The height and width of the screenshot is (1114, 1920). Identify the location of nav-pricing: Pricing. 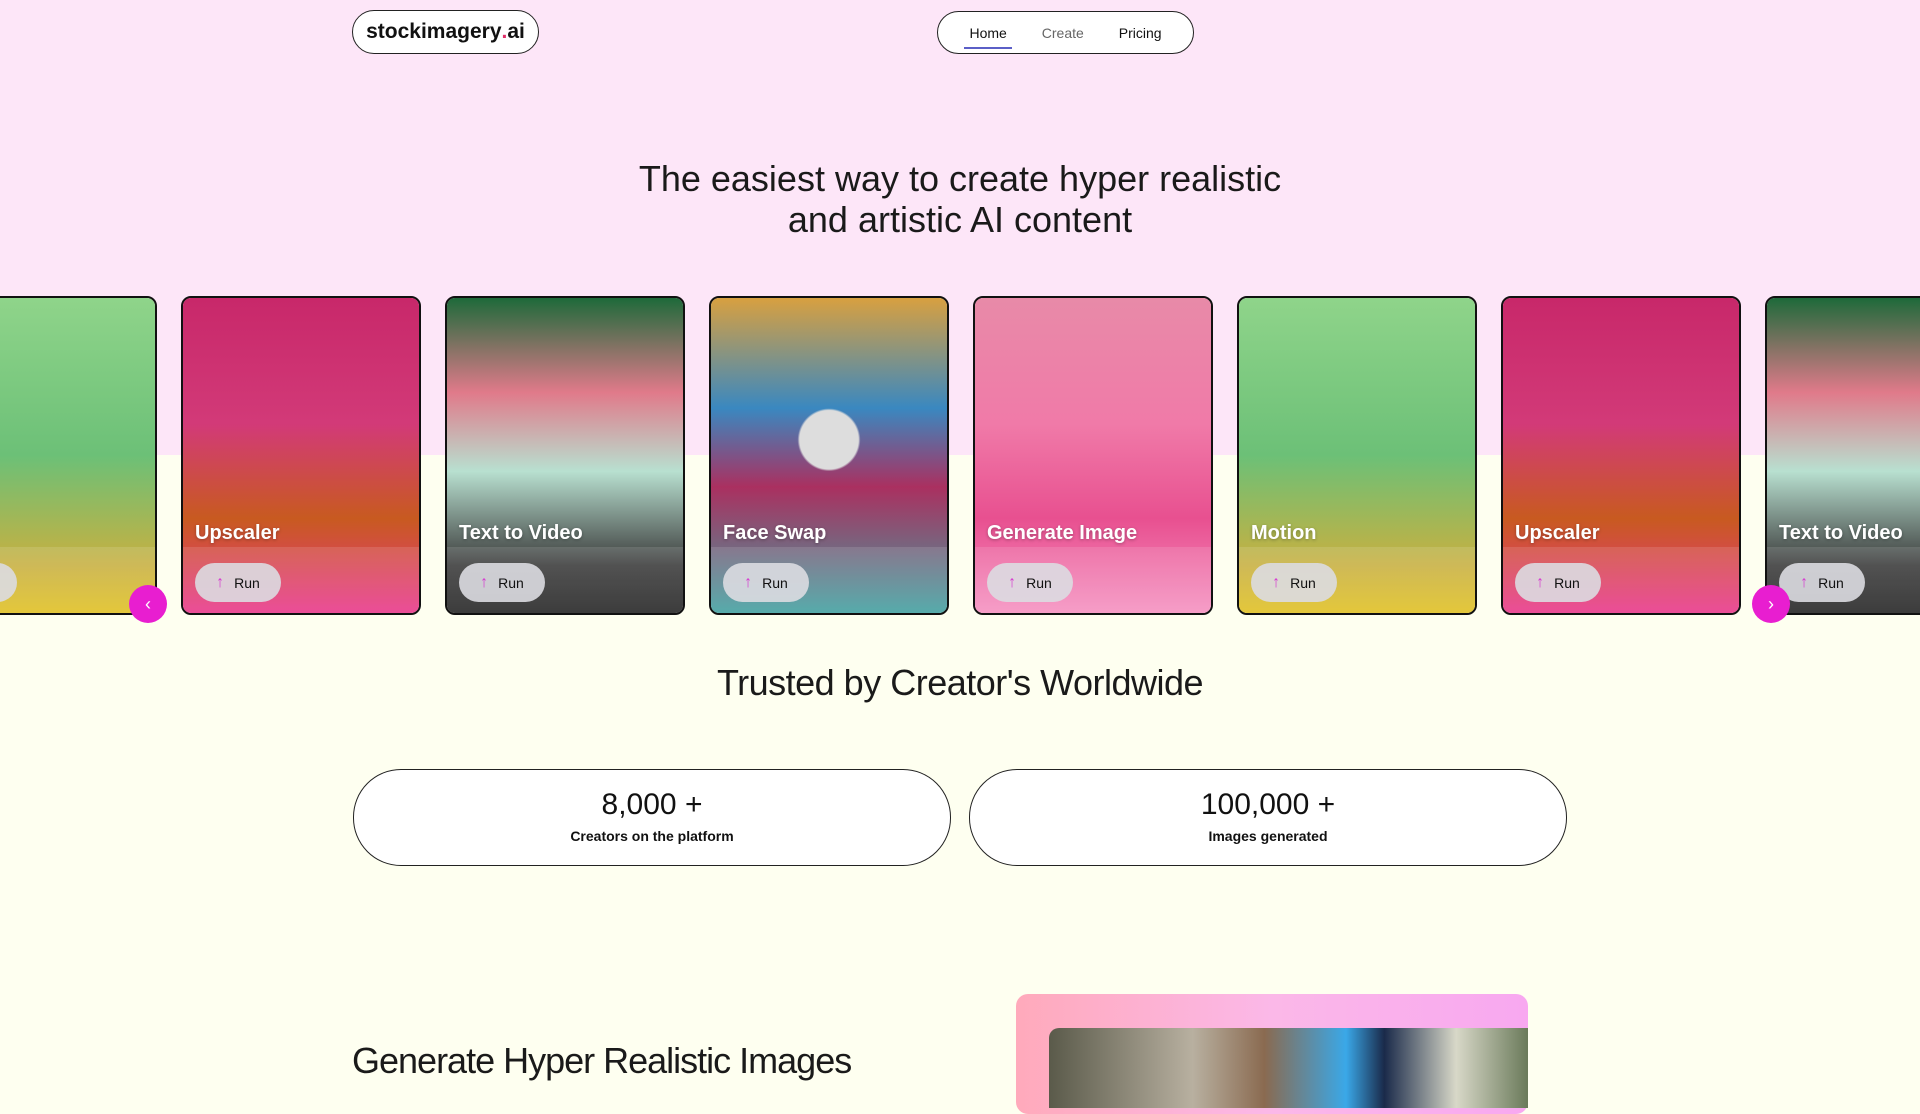
(1140, 33).